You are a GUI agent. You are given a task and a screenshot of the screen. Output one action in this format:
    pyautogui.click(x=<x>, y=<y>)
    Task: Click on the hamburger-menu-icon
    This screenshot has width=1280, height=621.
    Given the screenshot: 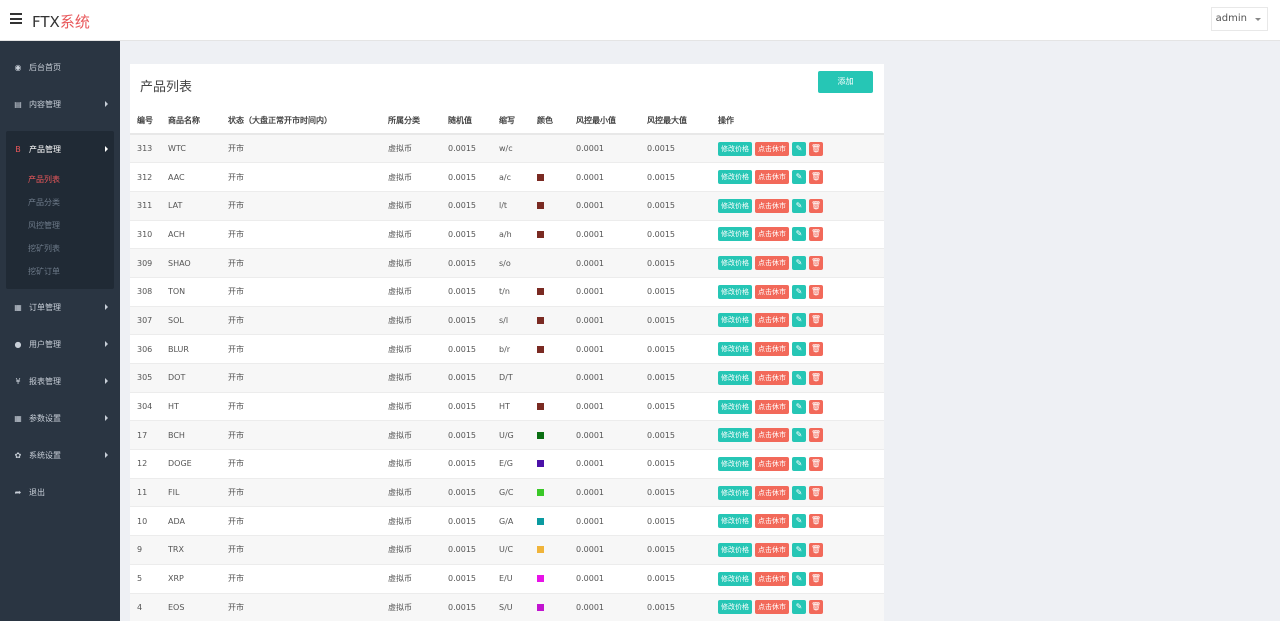 What is the action you would take?
    pyautogui.click(x=16, y=18)
    